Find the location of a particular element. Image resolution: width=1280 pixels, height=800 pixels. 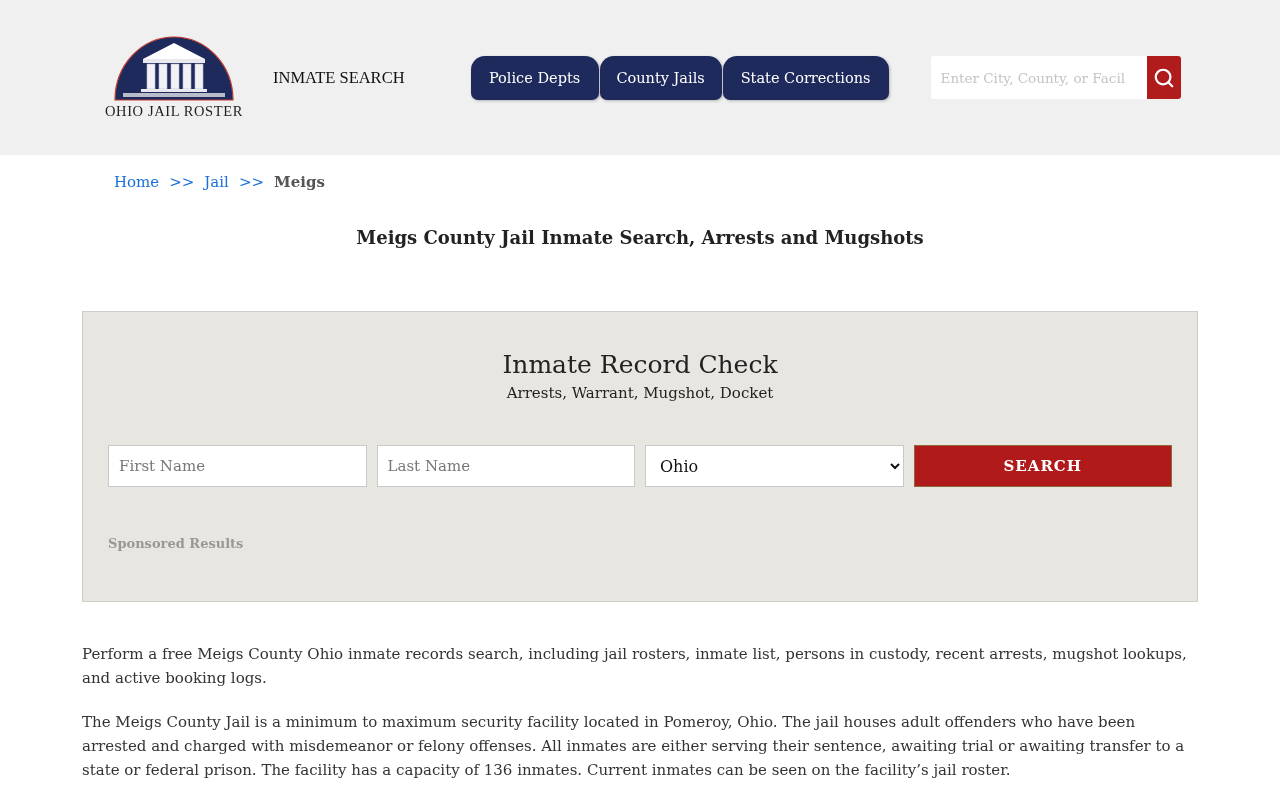

name-input-field: Last Name is located at coordinates (505, 466).